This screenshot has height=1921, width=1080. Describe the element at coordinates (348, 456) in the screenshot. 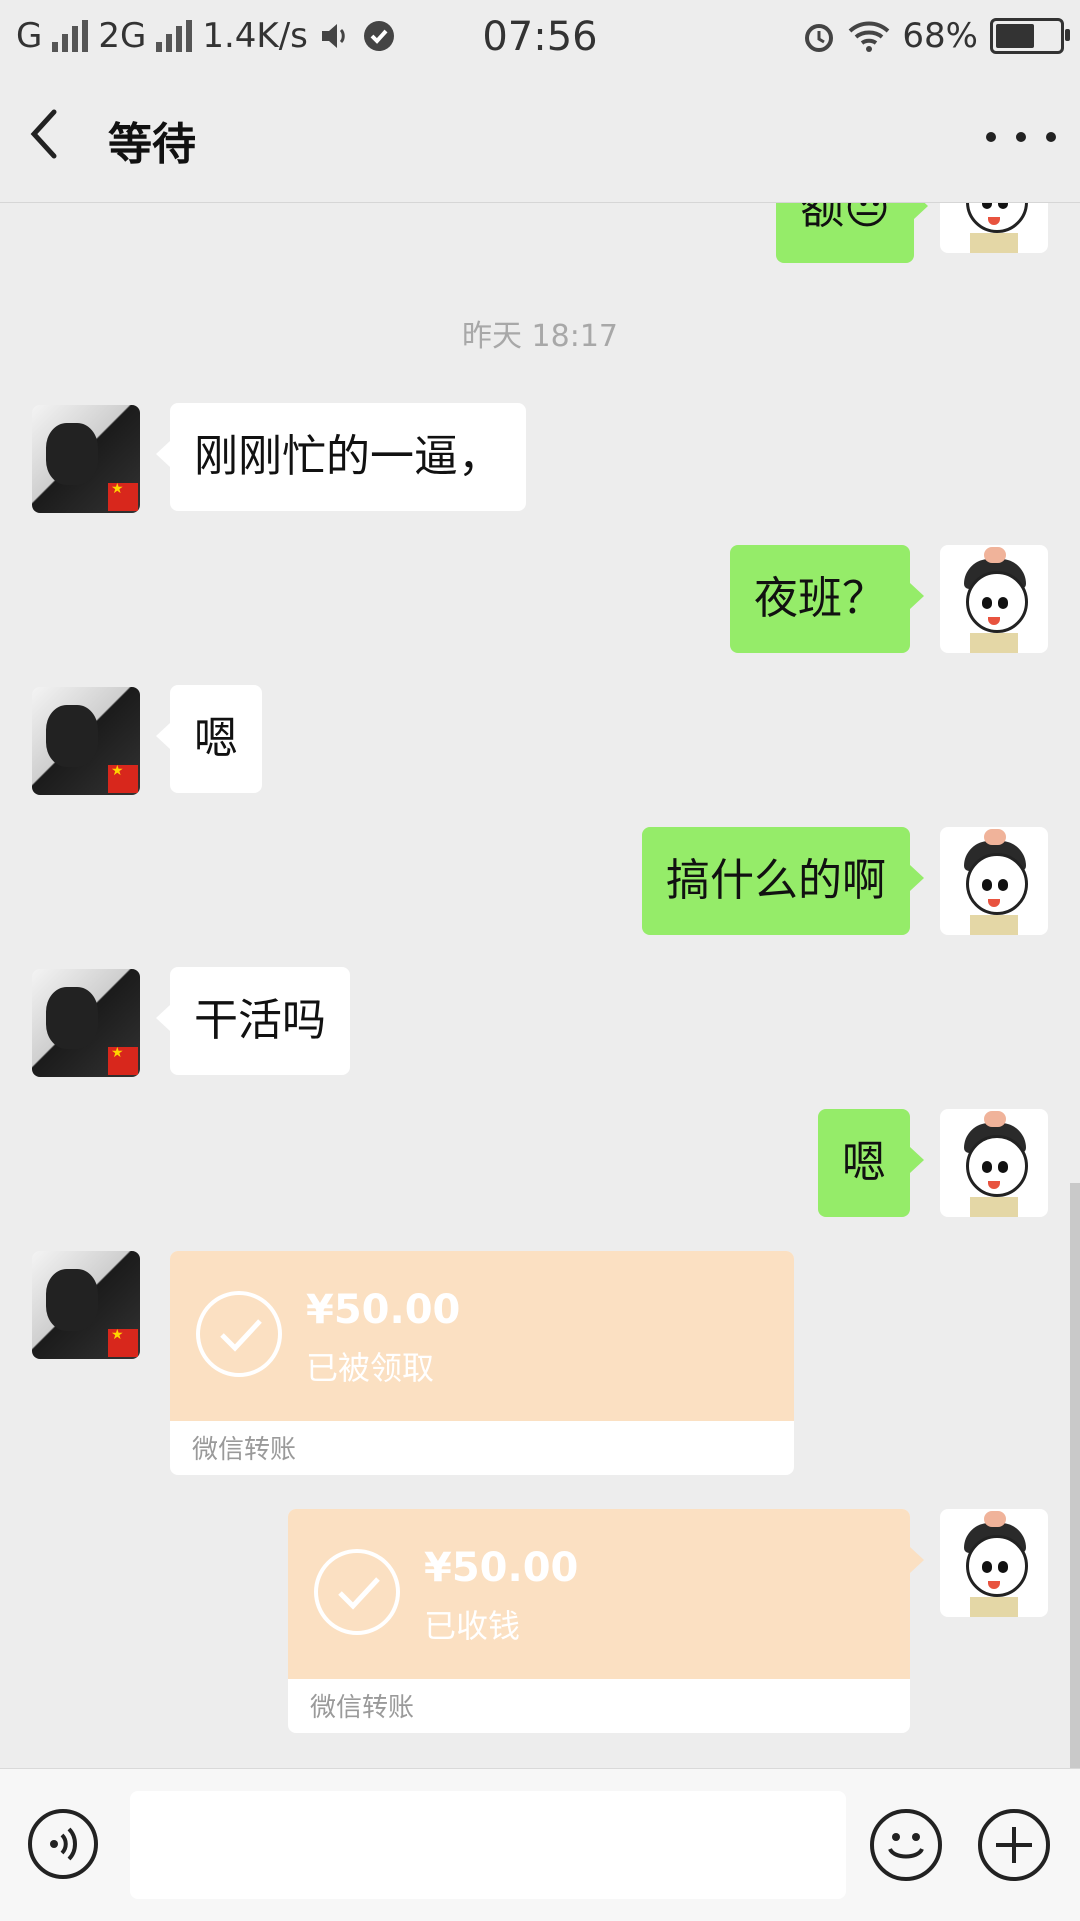

I see `message-text: 刚刚忙的一逼，` at that location.